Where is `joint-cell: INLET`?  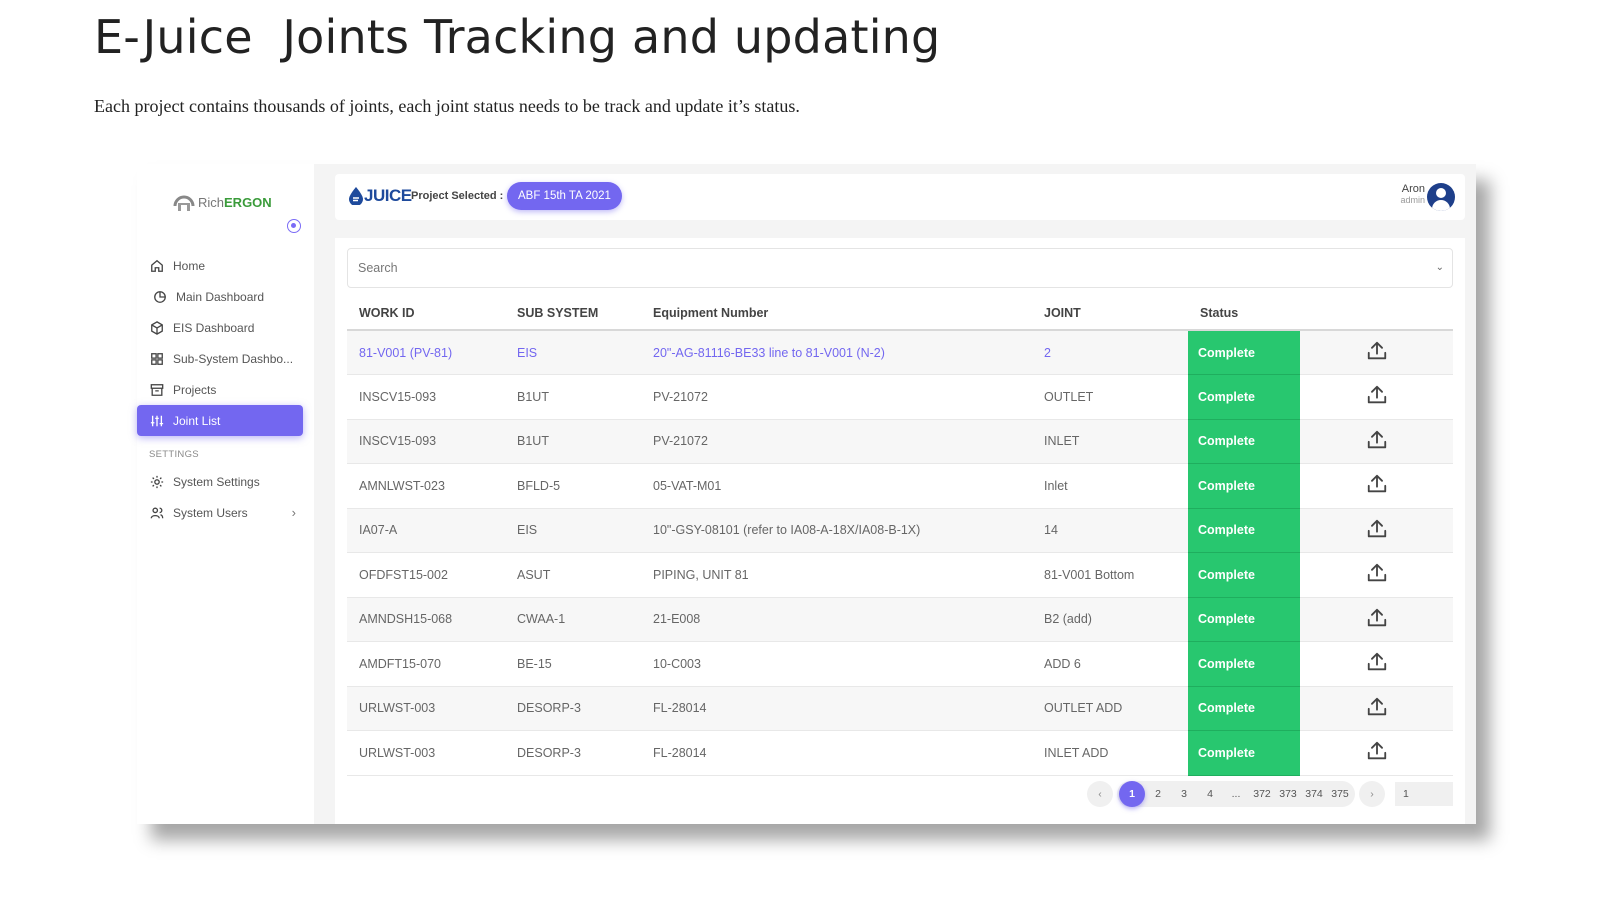
joint-cell: INLET is located at coordinates (1110, 441).